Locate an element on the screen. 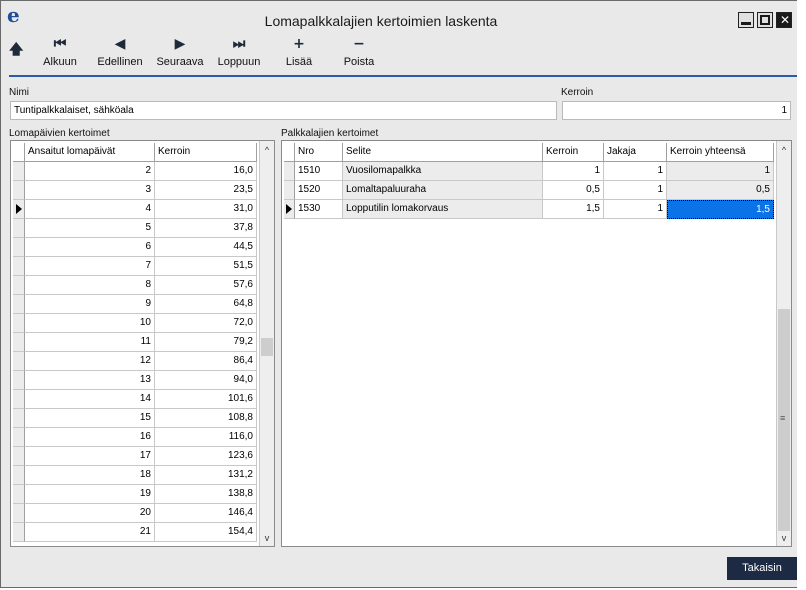  total-factor-cell: 1 is located at coordinates (720, 171).